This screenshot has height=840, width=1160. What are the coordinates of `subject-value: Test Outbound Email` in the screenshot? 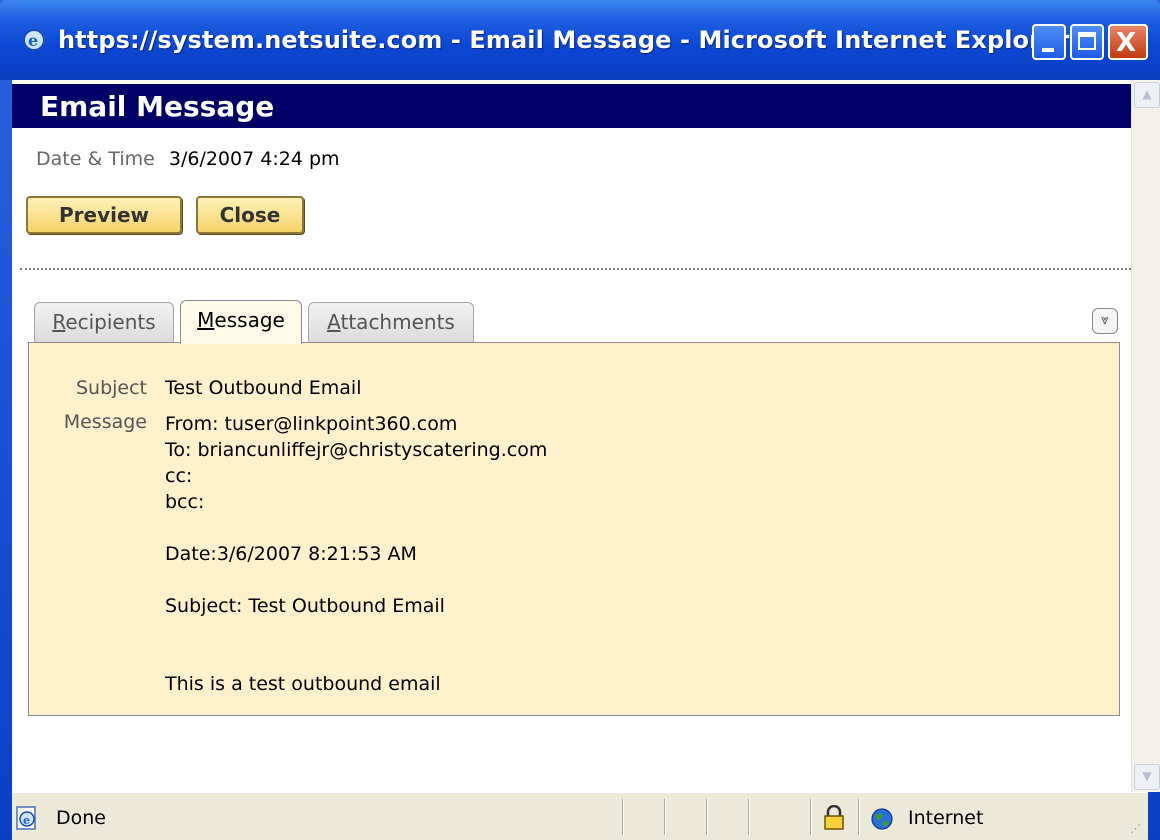 It's located at (263, 388).